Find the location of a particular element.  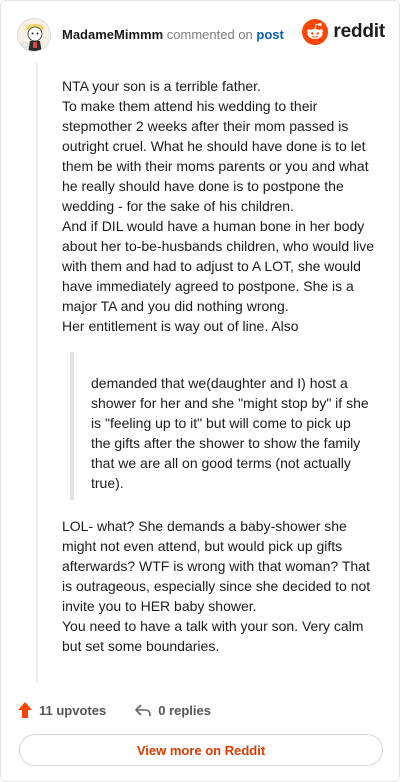

post-link: post is located at coordinates (269, 34).